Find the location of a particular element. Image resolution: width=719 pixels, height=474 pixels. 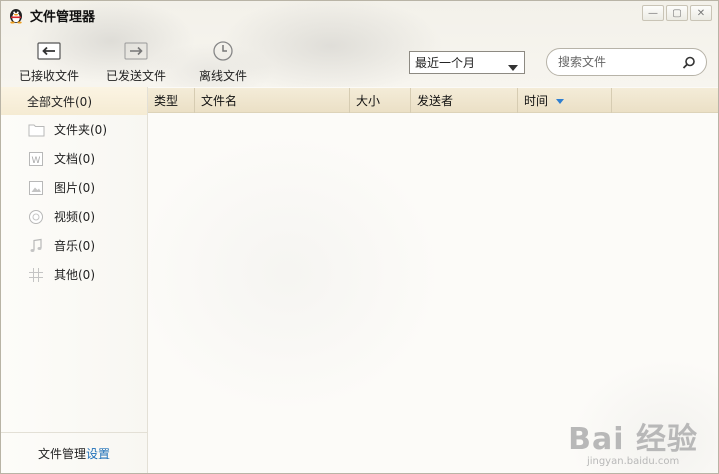

settings-link: 设置 is located at coordinates (98, 453).